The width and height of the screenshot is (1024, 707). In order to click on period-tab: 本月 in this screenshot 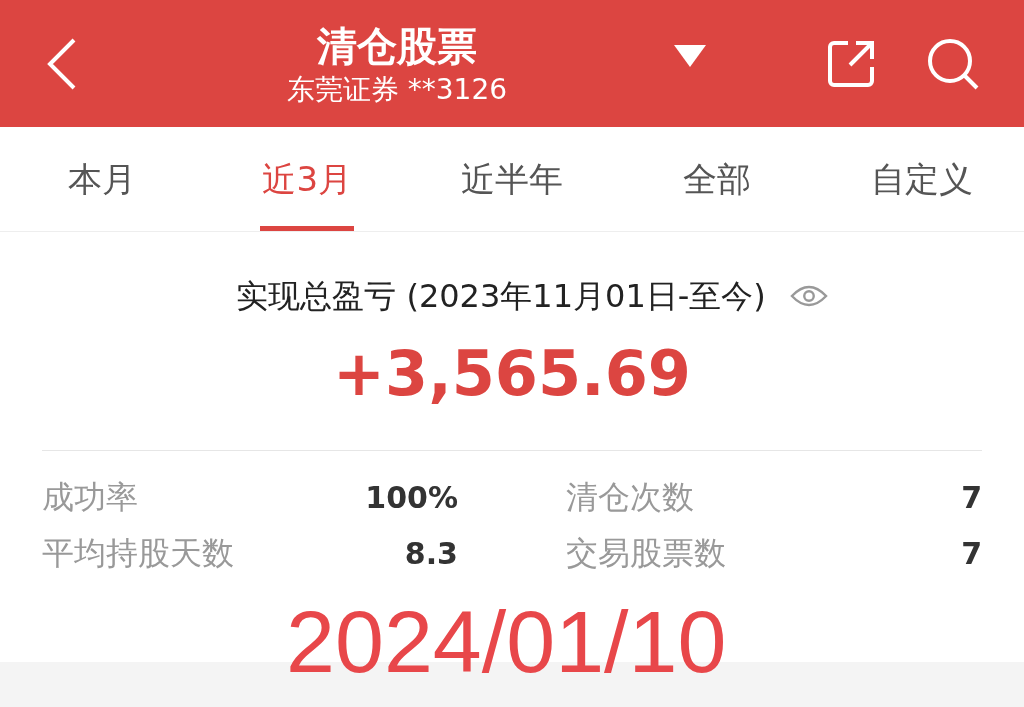, I will do `click(102, 179)`.